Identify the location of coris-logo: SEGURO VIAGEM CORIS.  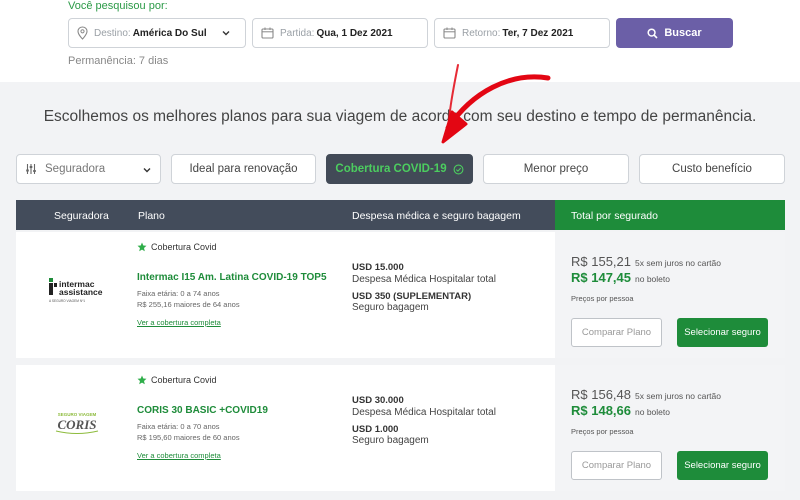
(77, 423).